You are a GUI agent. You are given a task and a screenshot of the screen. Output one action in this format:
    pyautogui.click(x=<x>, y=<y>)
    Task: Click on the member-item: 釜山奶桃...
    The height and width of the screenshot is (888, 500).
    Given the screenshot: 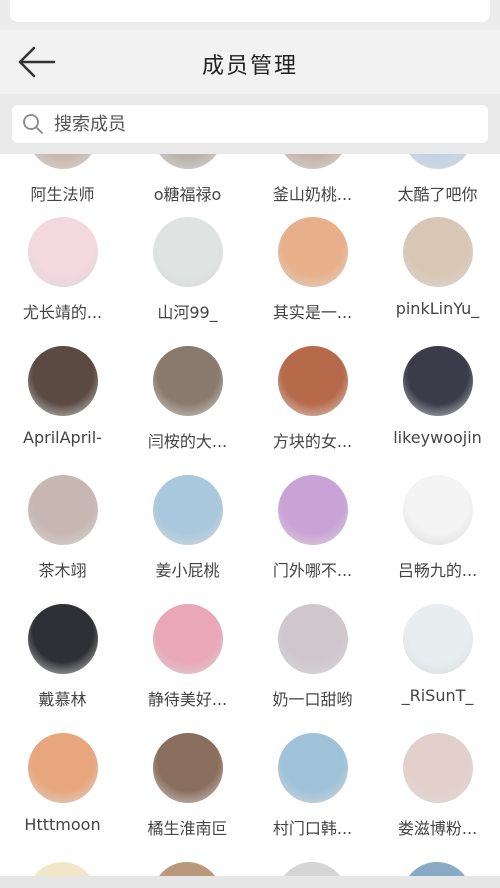 What is the action you would take?
    pyautogui.click(x=312, y=179)
    